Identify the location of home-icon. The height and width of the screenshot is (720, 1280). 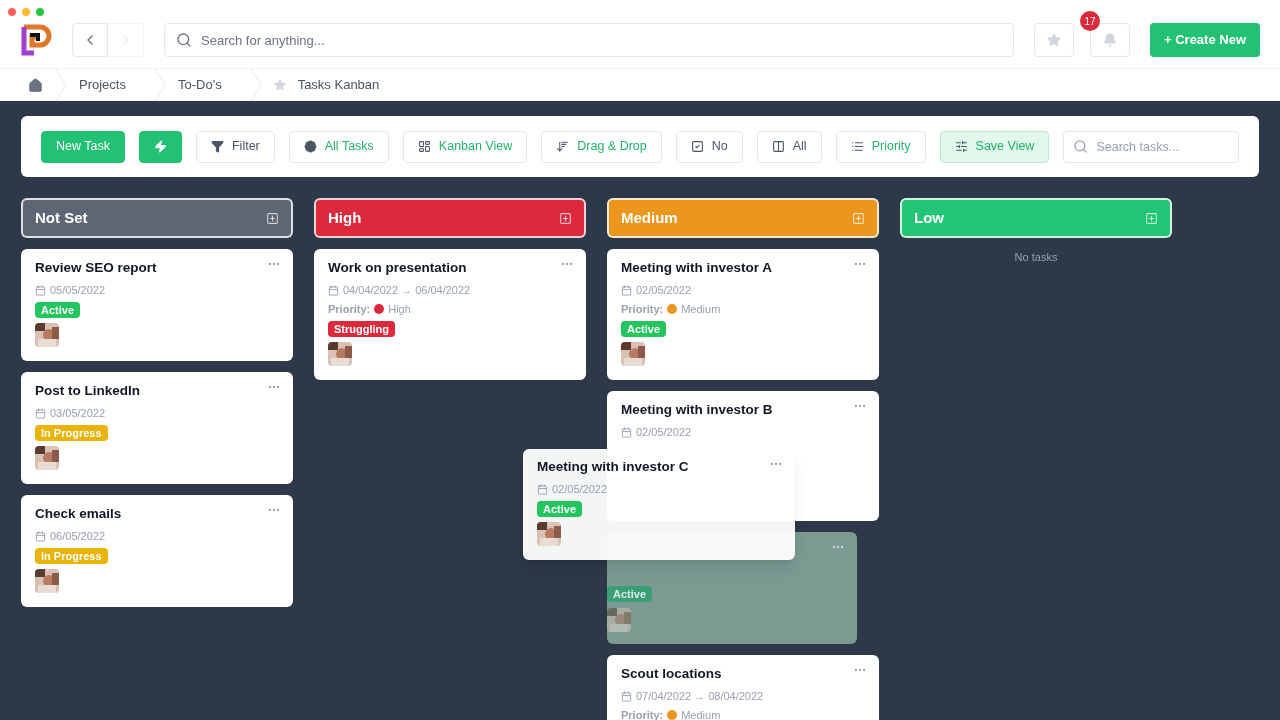
(35, 85).